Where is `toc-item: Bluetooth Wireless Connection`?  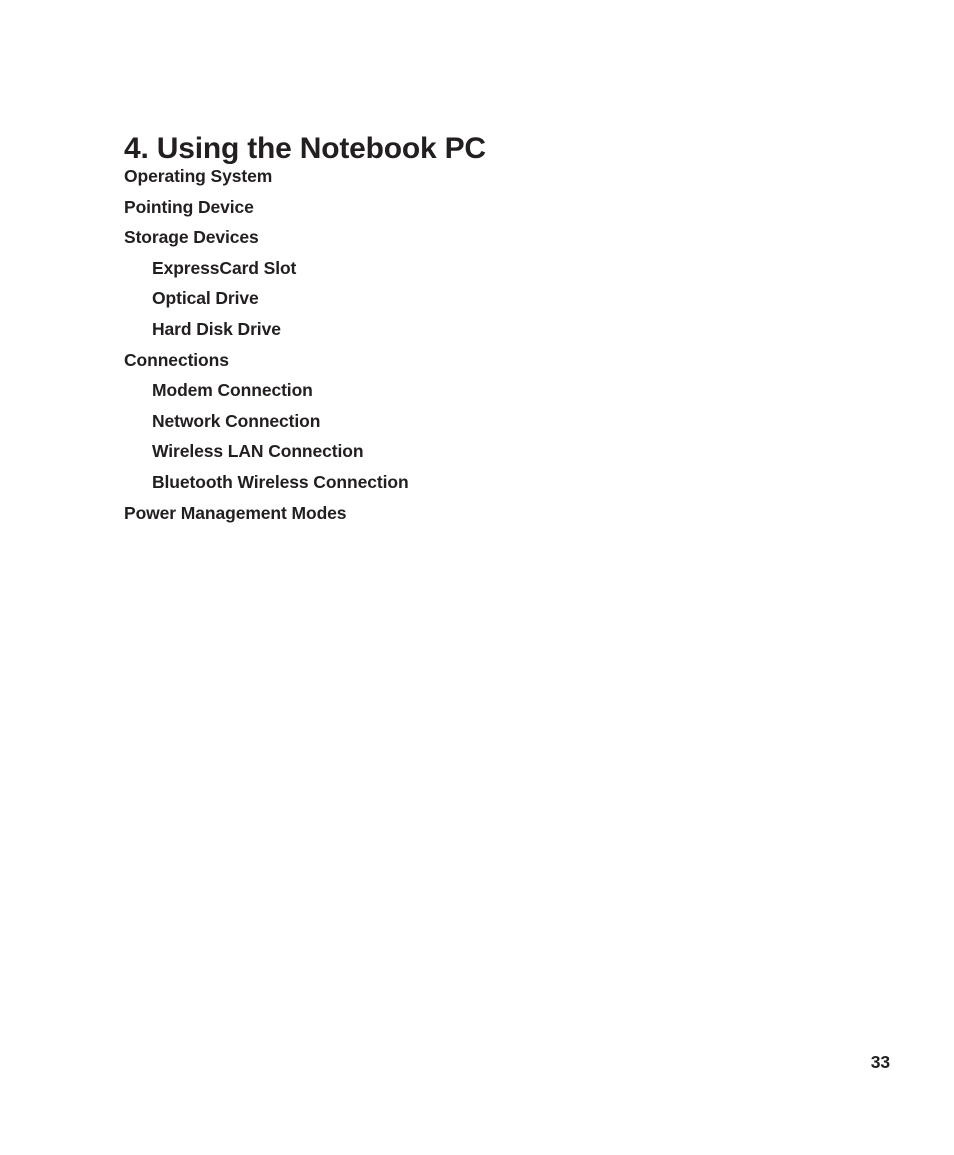 toc-item: Bluetooth Wireless Connection is located at coordinates (474, 482).